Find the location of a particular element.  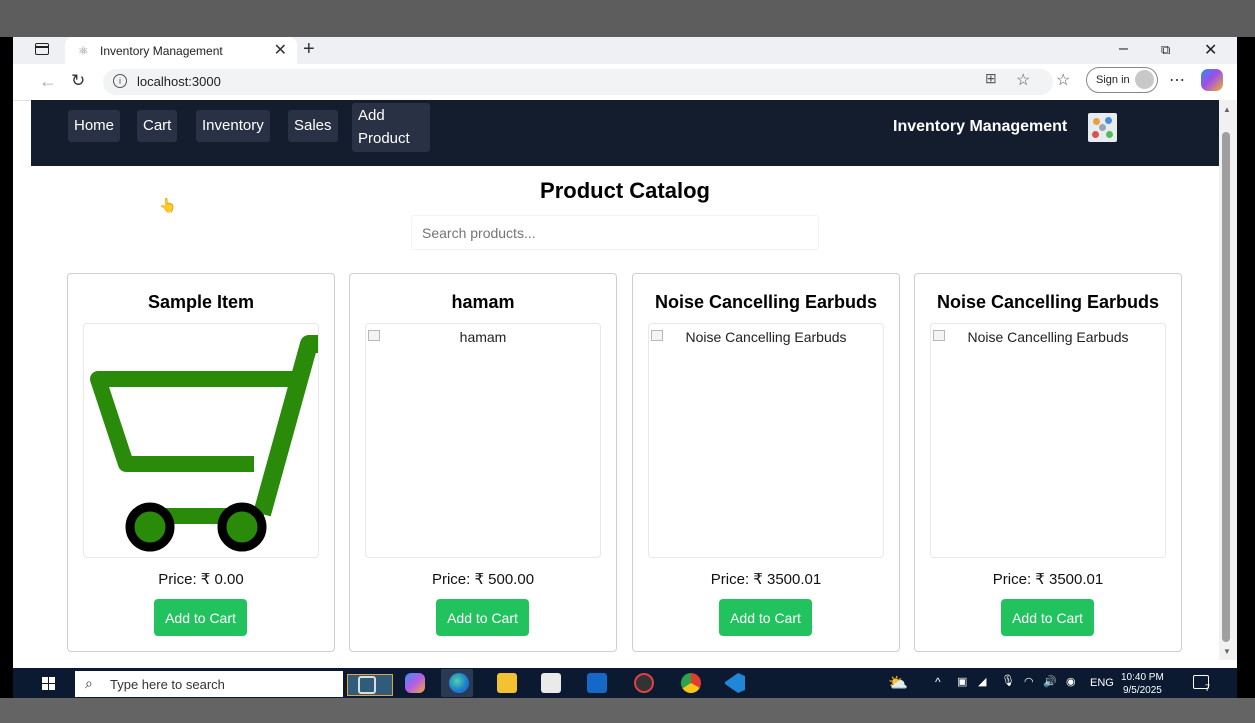

volume-icon: 🔊 is located at coordinates (1050, 681).